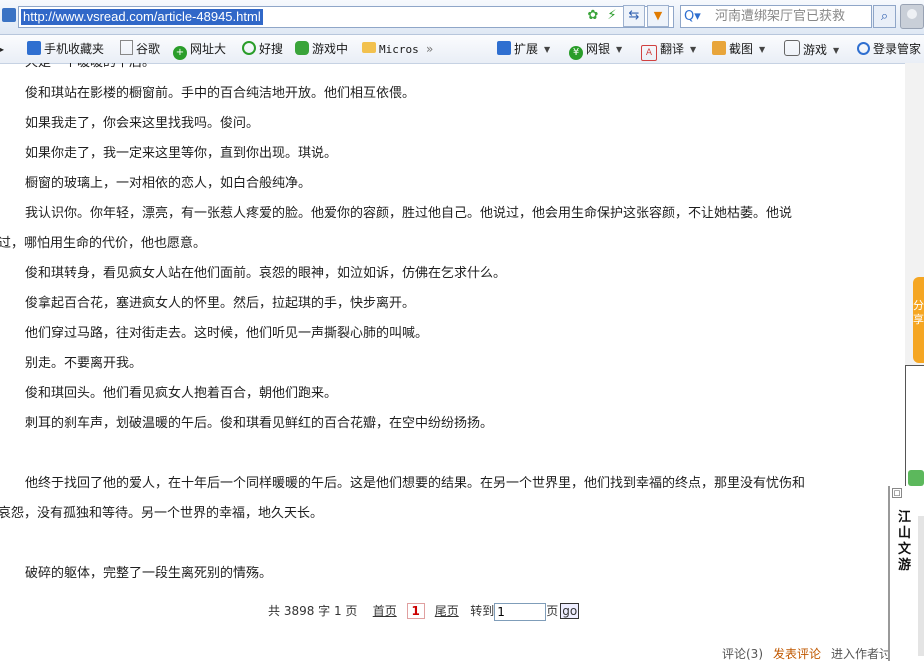 The image size is (924, 661). What do you see at coordinates (742, 654) in the screenshot?
I see `comments-link: 评论(3)` at bounding box center [742, 654].